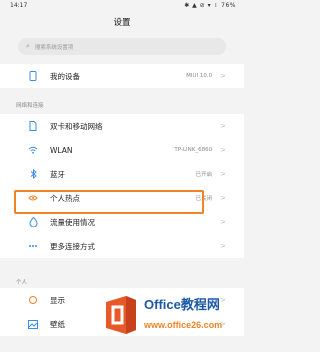 The height and width of the screenshot is (352, 320). Describe the element at coordinates (204, 175) in the screenshot. I see `bluetooth-value: 已开启` at that location.